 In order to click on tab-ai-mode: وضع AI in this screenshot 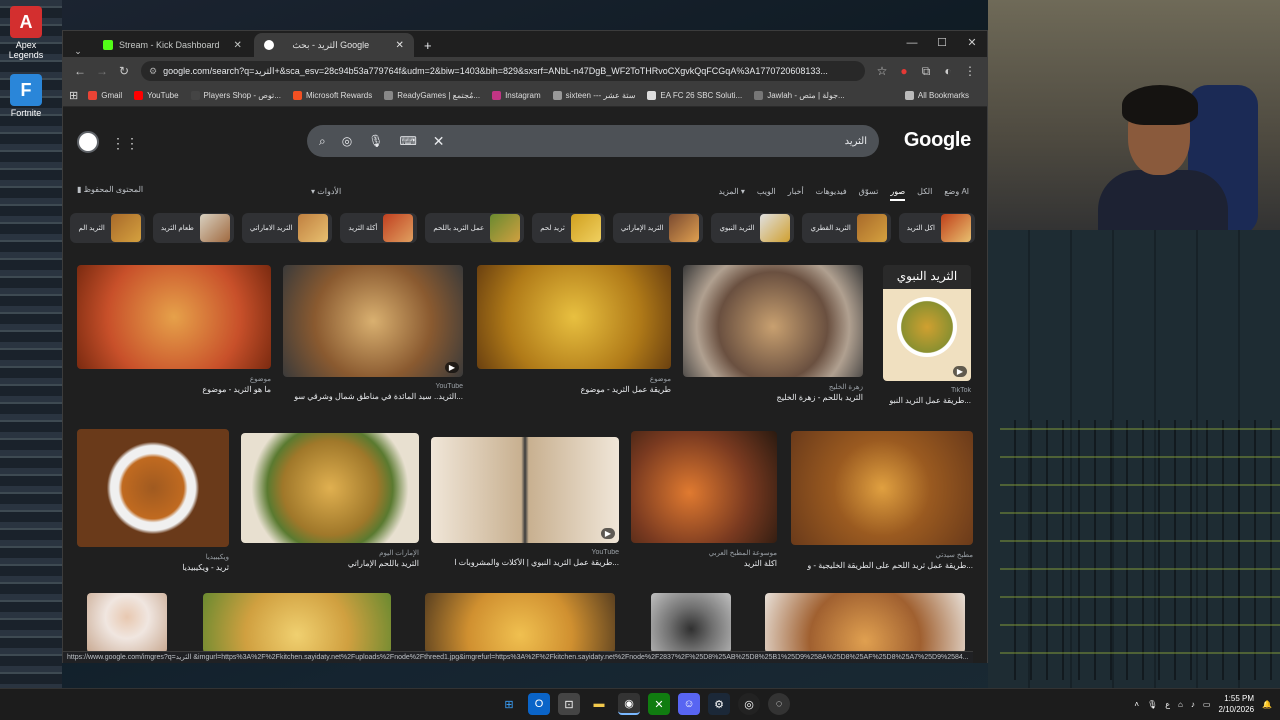, I will do `click(956, 194)`.